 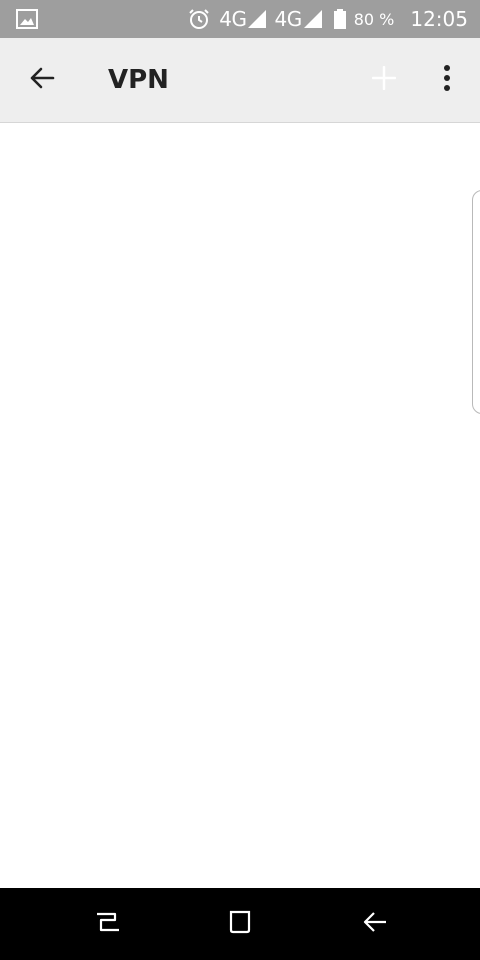 I want to click on back-icon, so click(x=375, y=924).